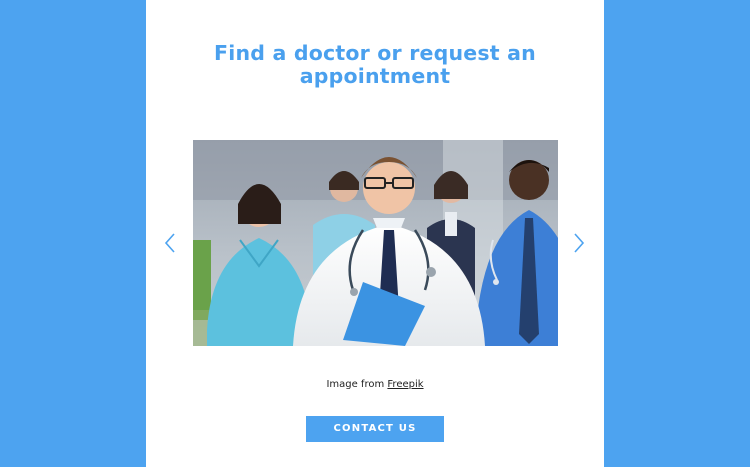 This screenshot has width=750, height=467. What do you see at coordinates (375, 64) in the screenshot?
I see `section-title: Find a doctor or request an appointment` at bounding box center [375, 64].